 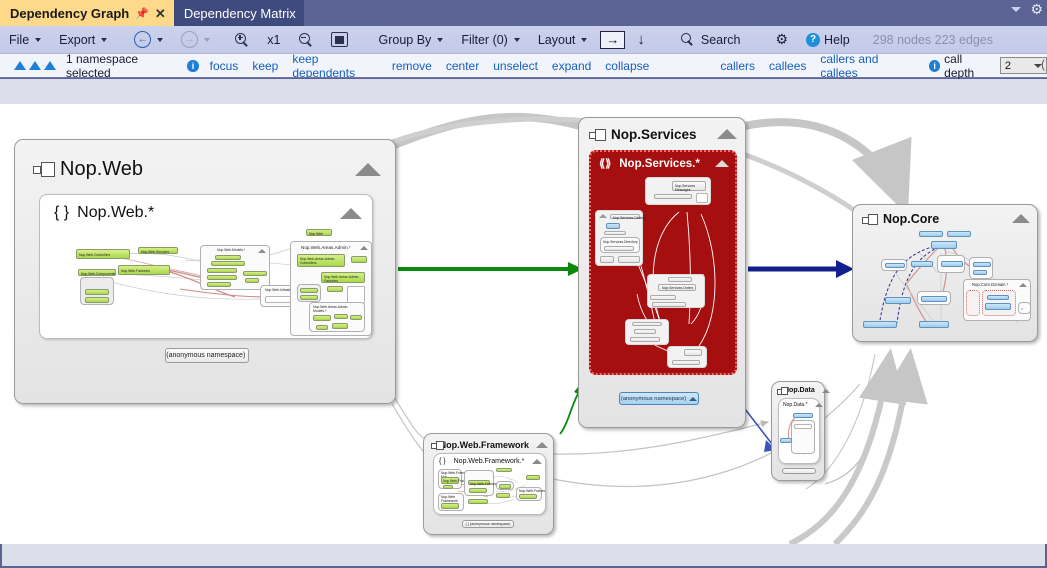 What do you see at coordinates (160, 13) in the screenshot?
I see `close-icon: ✕` at bounding box center [160, 13].